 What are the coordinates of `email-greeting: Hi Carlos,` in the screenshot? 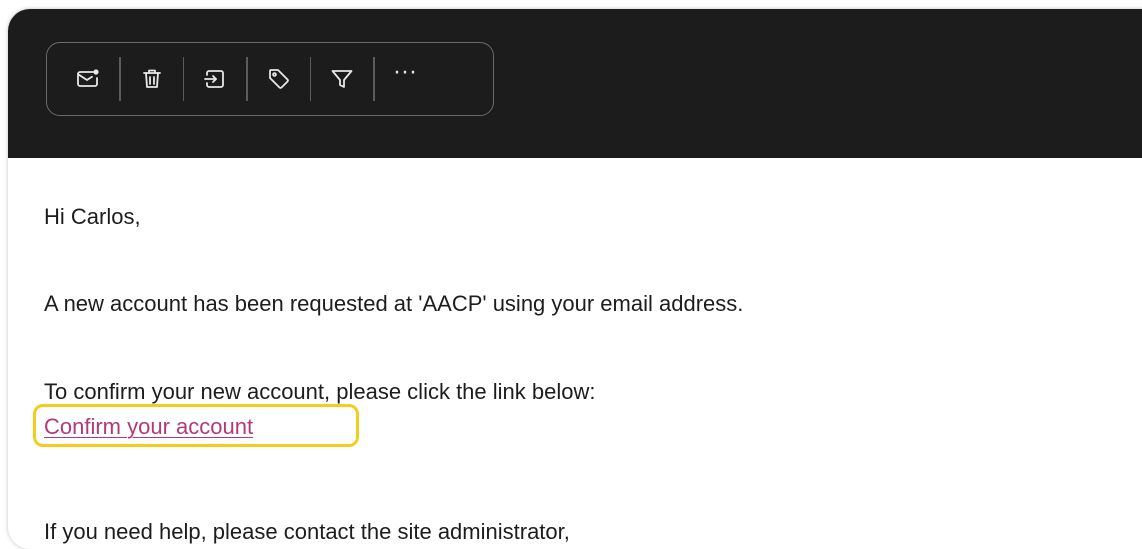 It's located at (92, 216).